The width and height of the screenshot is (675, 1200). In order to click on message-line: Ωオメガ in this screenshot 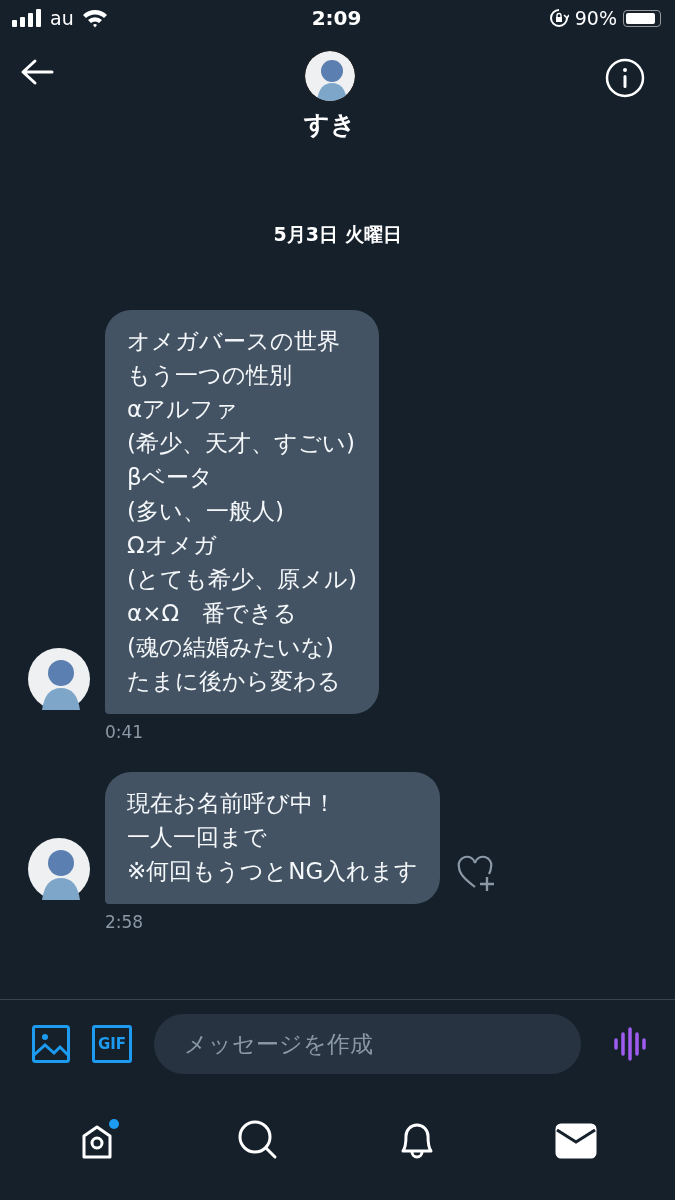, I will do `click(172, 545)`.